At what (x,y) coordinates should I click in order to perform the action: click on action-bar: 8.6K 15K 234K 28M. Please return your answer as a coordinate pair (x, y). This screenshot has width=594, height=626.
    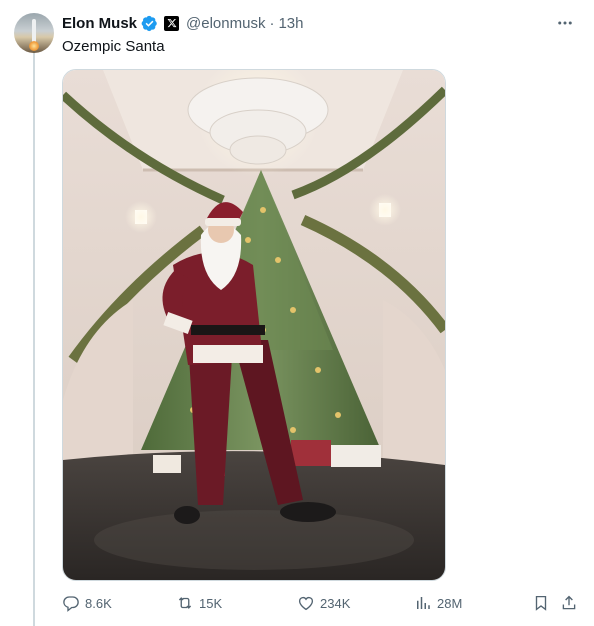
    Looking at the image, I should click on (322, 603).